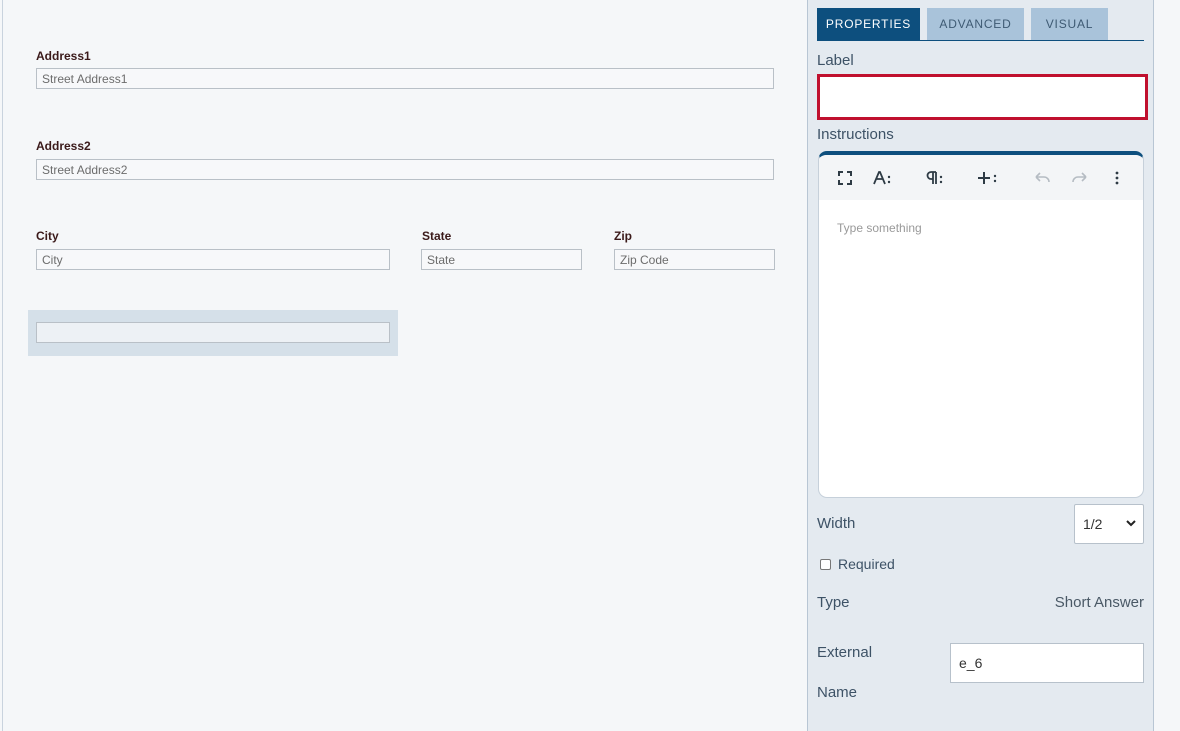 The width and height of the screenshot is (1180, 731). What do you see at coordinates (935, 178) in the screenshot?
I see `paragraph-icon` at bounding box center [935, 178].